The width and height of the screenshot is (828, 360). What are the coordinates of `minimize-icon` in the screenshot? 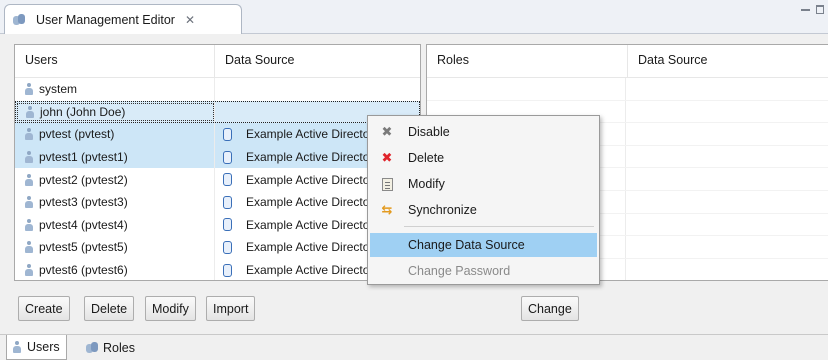 It's located at (805, 10).